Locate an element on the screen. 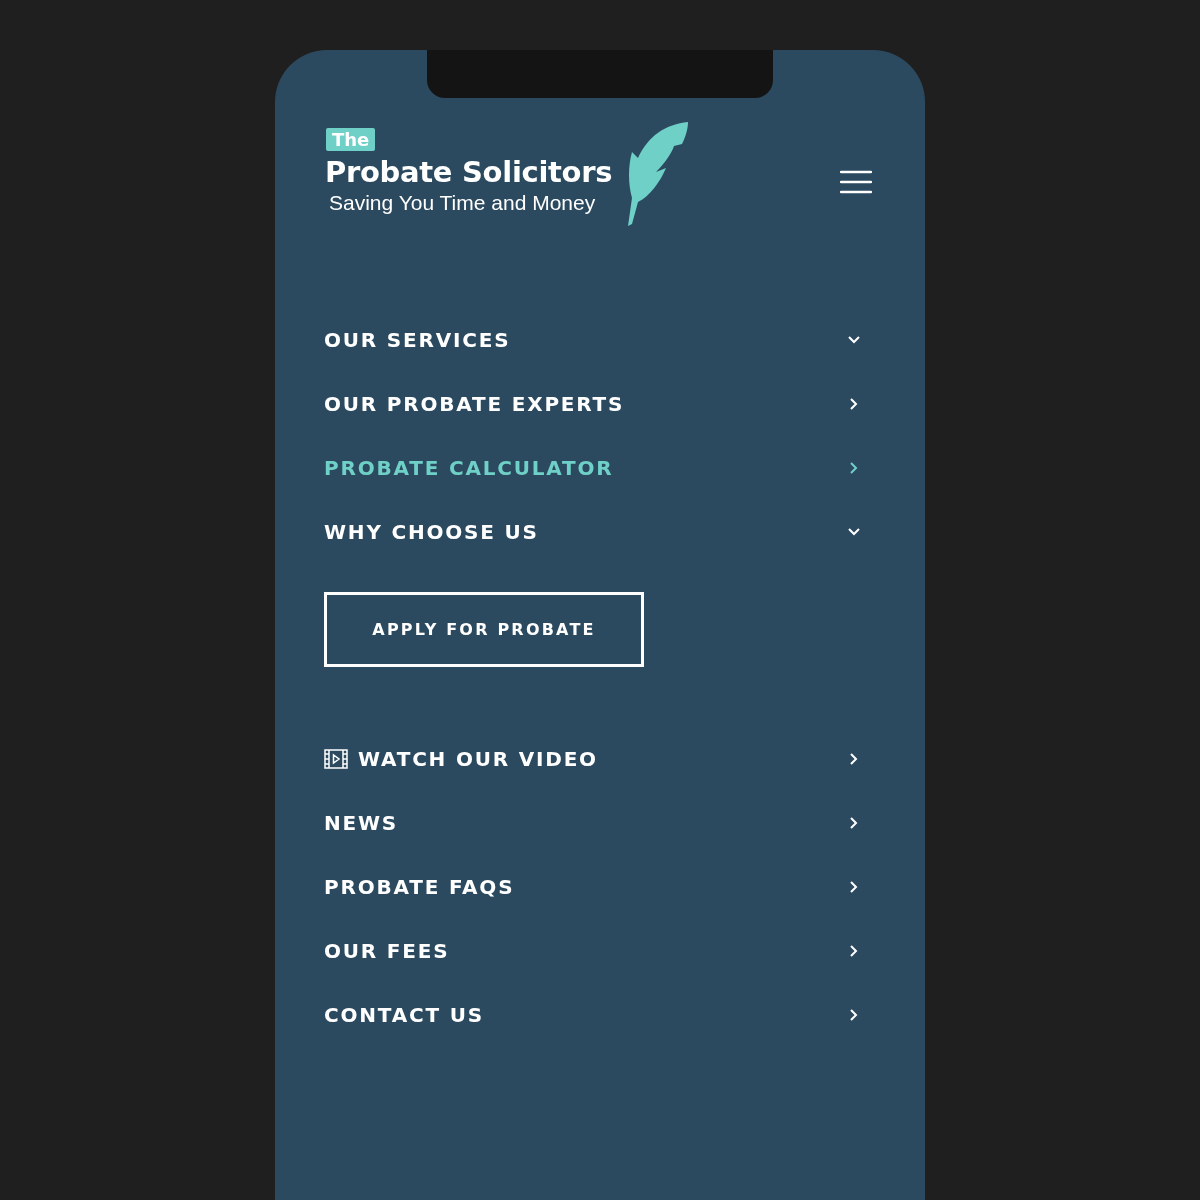 The height and width of the screenshot is (1200, 1200). menu-item: WATCH OUR VIDEO is located at coordinates (594, 759).